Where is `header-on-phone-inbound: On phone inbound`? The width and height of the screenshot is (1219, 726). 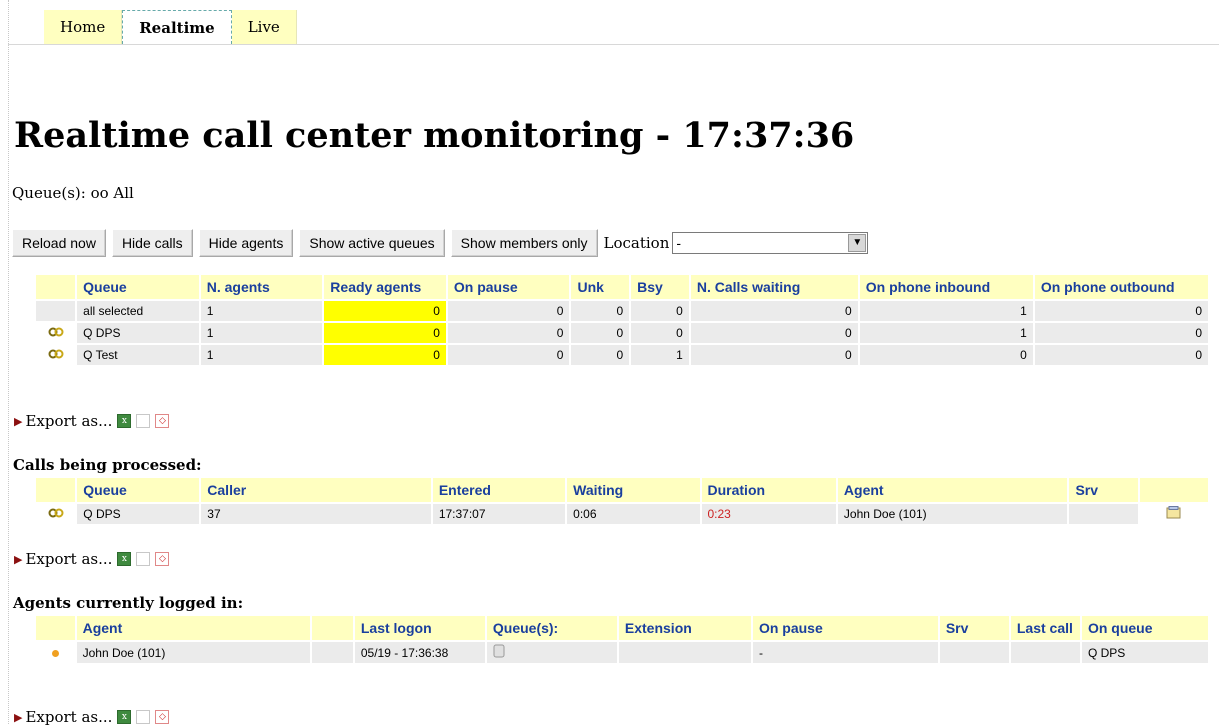
header-on-phone-inbound: On phone inbound is located at coordinates (946, 287).